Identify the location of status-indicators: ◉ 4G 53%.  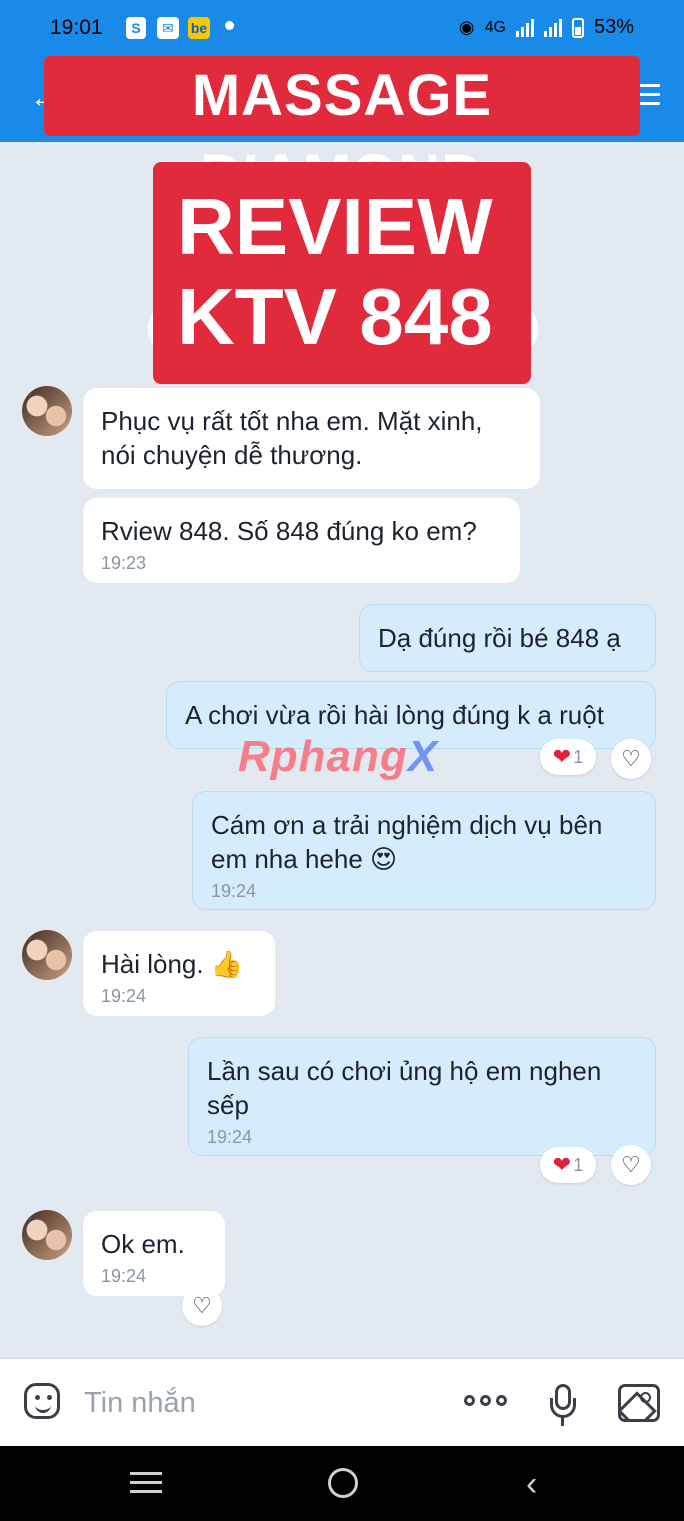
(546, 27).